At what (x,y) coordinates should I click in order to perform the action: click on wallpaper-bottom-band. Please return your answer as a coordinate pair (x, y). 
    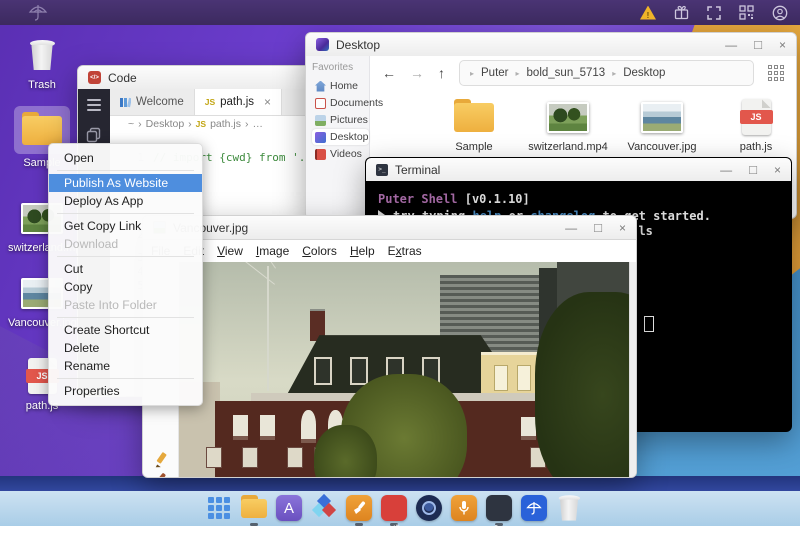
    Looking at the image, I should click on (400, 483).